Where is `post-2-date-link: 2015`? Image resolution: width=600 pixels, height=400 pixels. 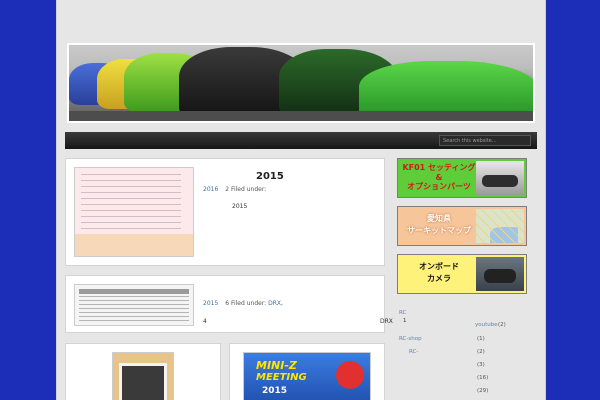
post-2-date-link: 2015 is located at coordinates (210, 303).